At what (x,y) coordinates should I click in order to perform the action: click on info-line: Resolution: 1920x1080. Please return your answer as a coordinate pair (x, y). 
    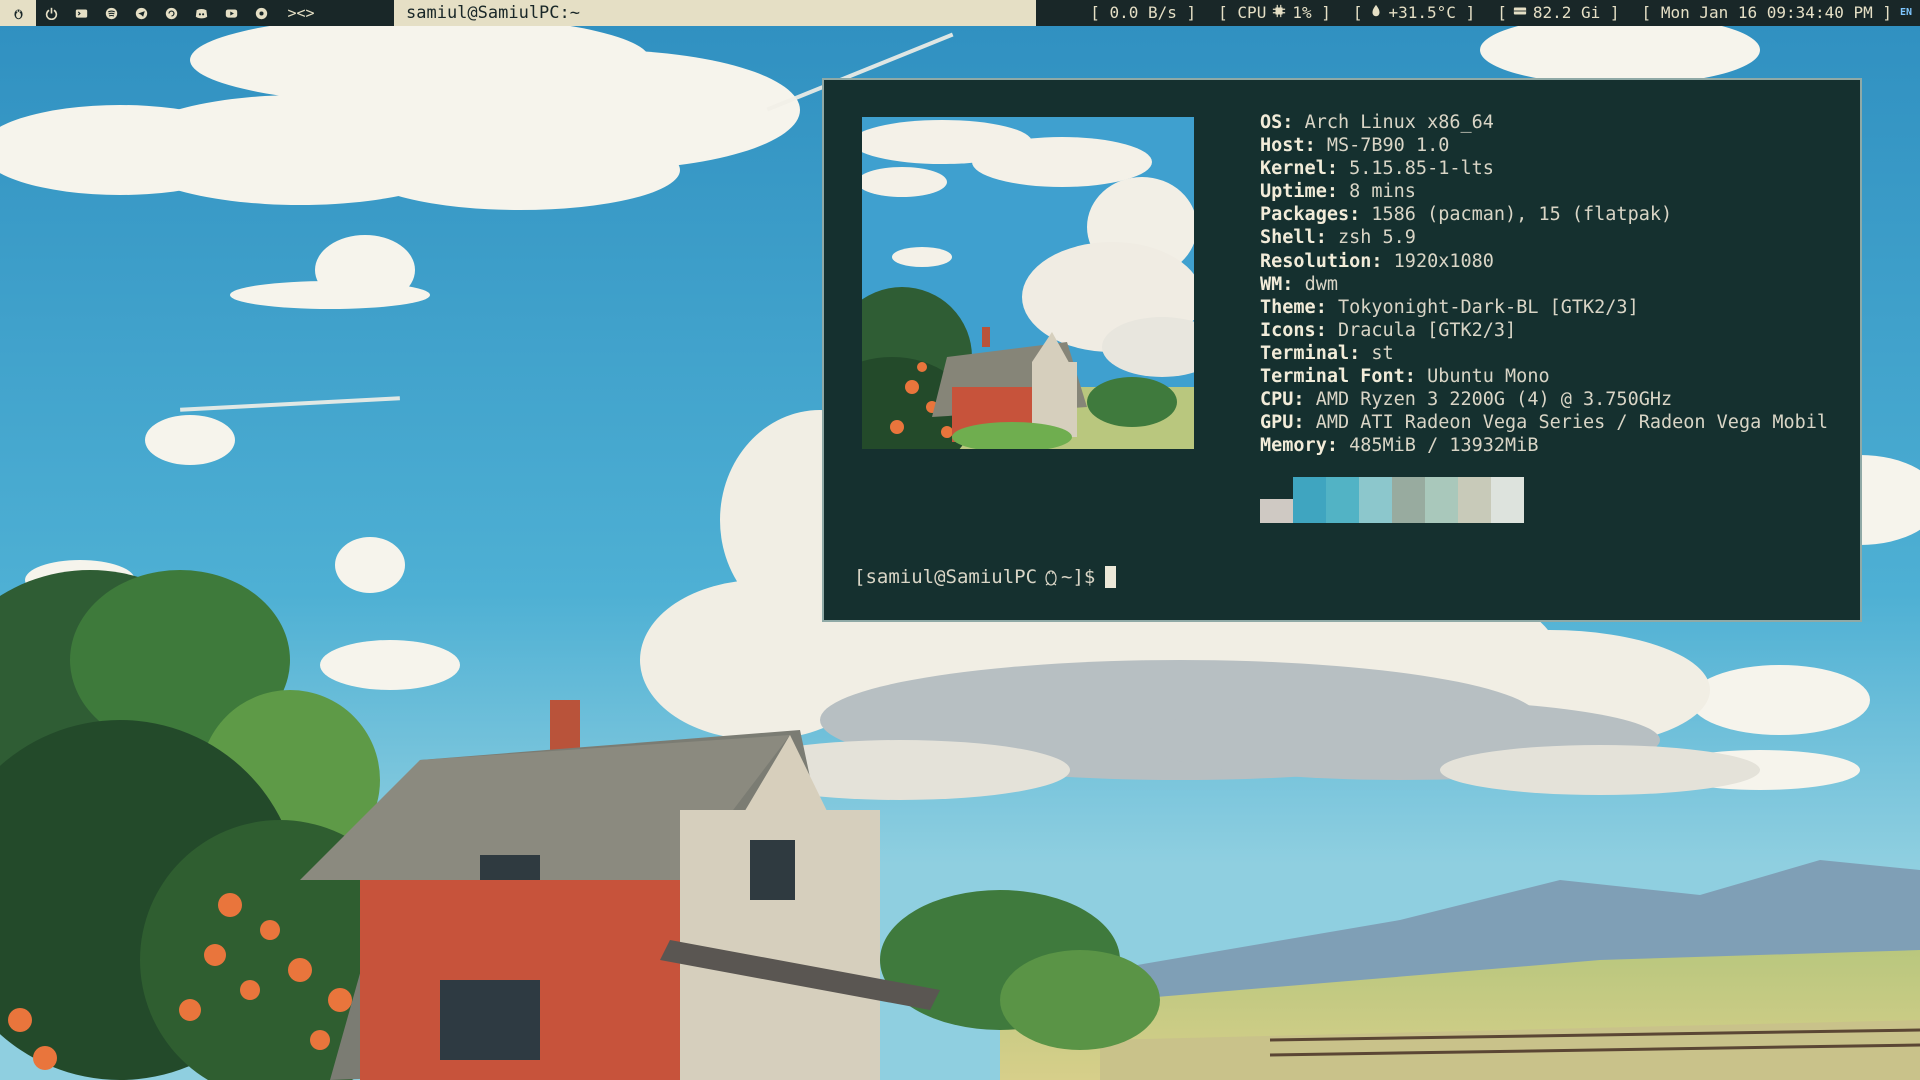
    Looking at the image, I should click on (1377, 261).